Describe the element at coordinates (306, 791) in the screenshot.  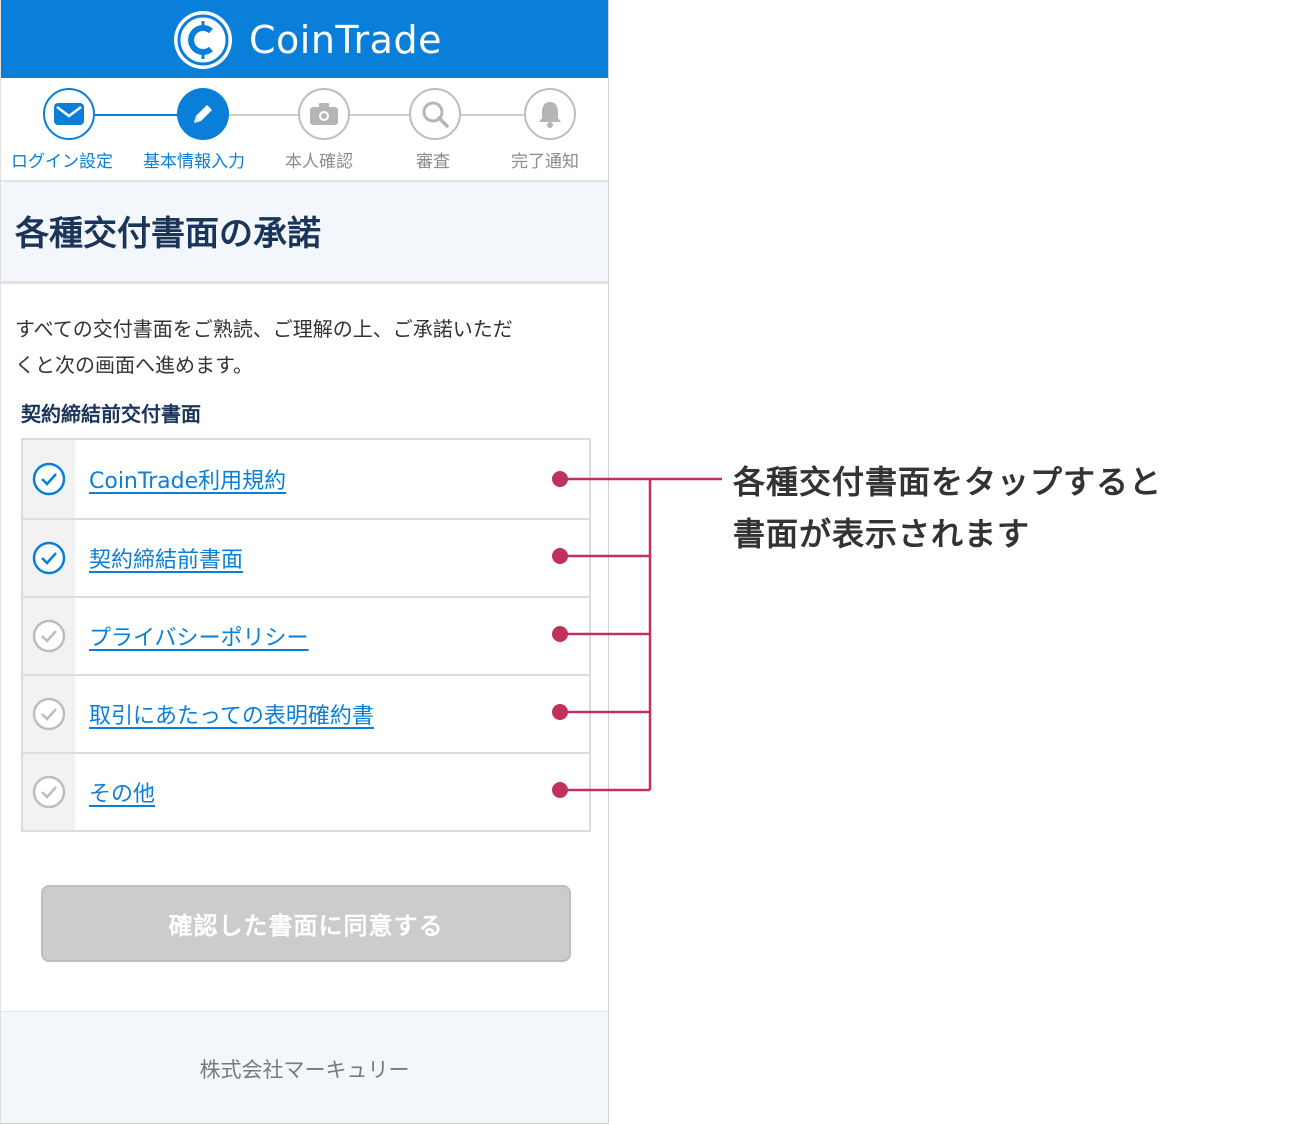
I see `list-item: その他` at that location.